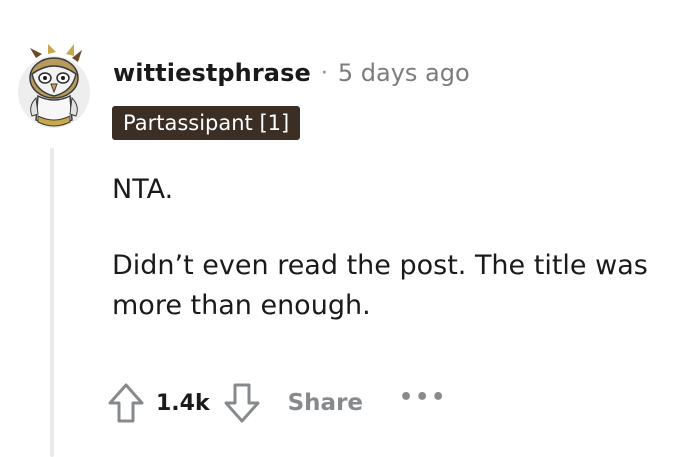 This screenshot has width=700, height=457. I want to click on username-link: wittiestphrase, so click(212, 73).